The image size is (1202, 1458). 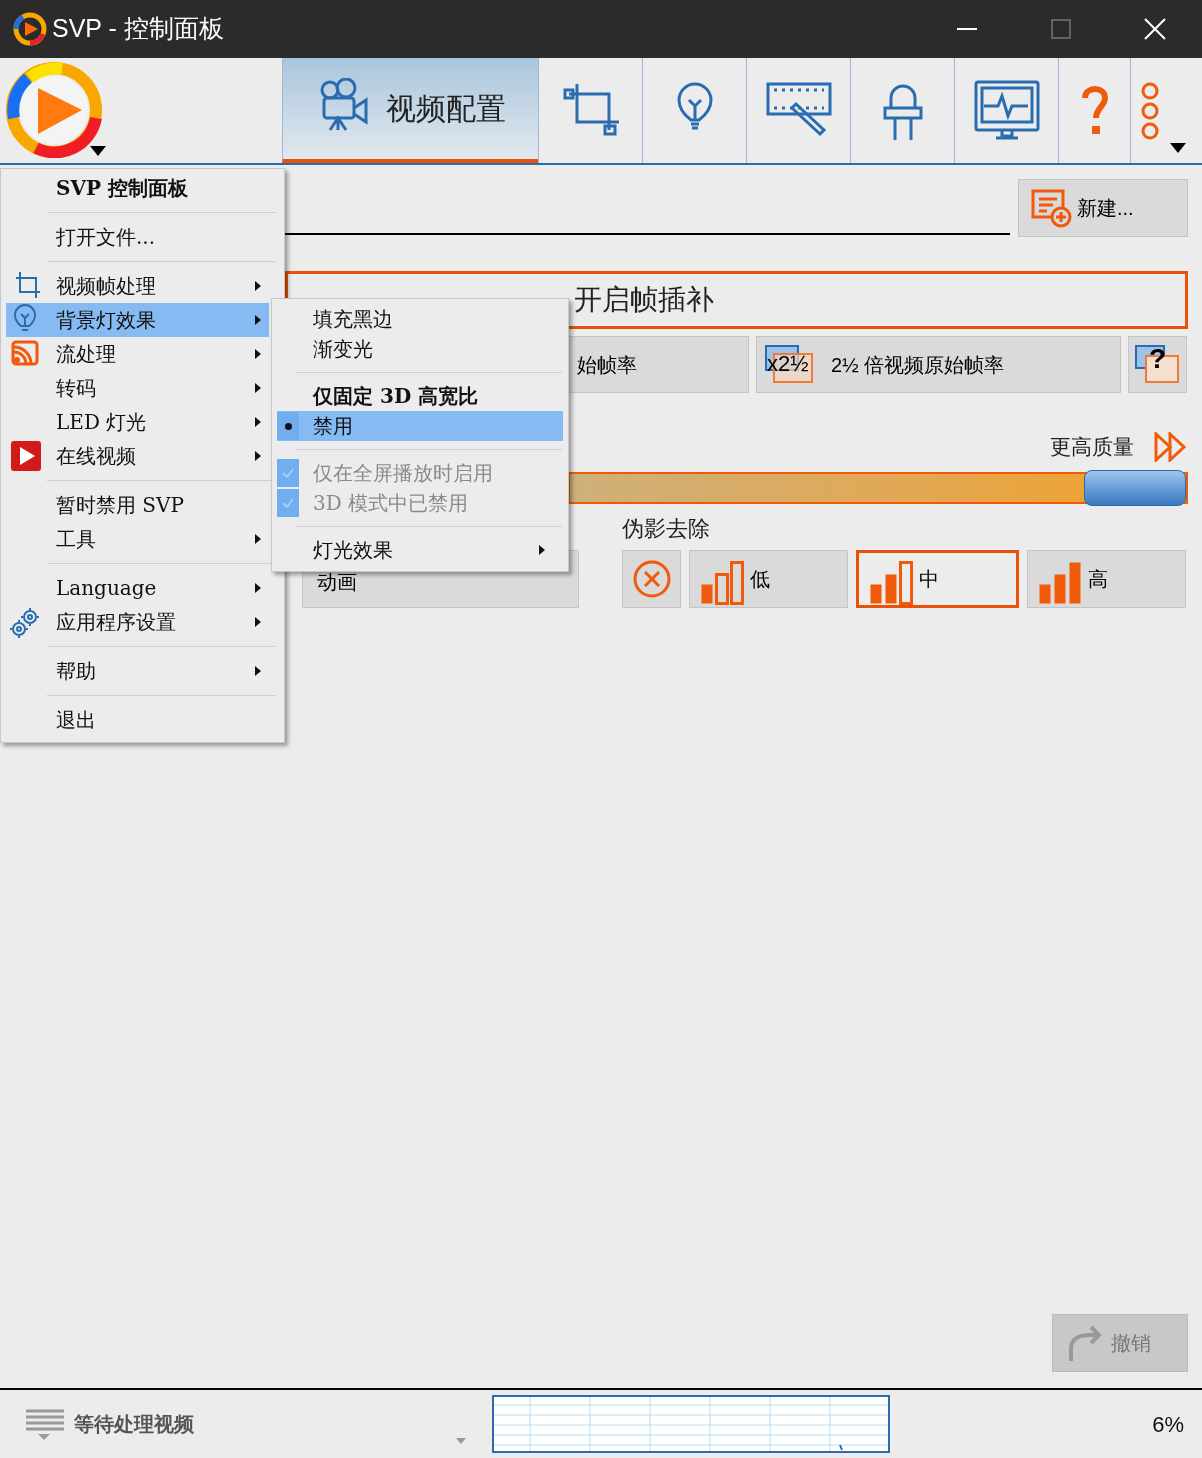 What do you see at coordinates (137, 354) in the screenshot?
I see `menu-item: 流处理` at bounding box center [137, 354].